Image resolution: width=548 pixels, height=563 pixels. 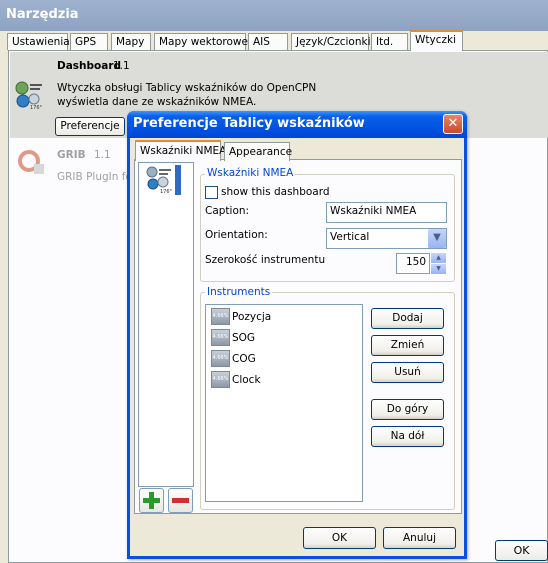 I want to click on tab-wtyczki: Wtyczki, so click(x=436, y=40).